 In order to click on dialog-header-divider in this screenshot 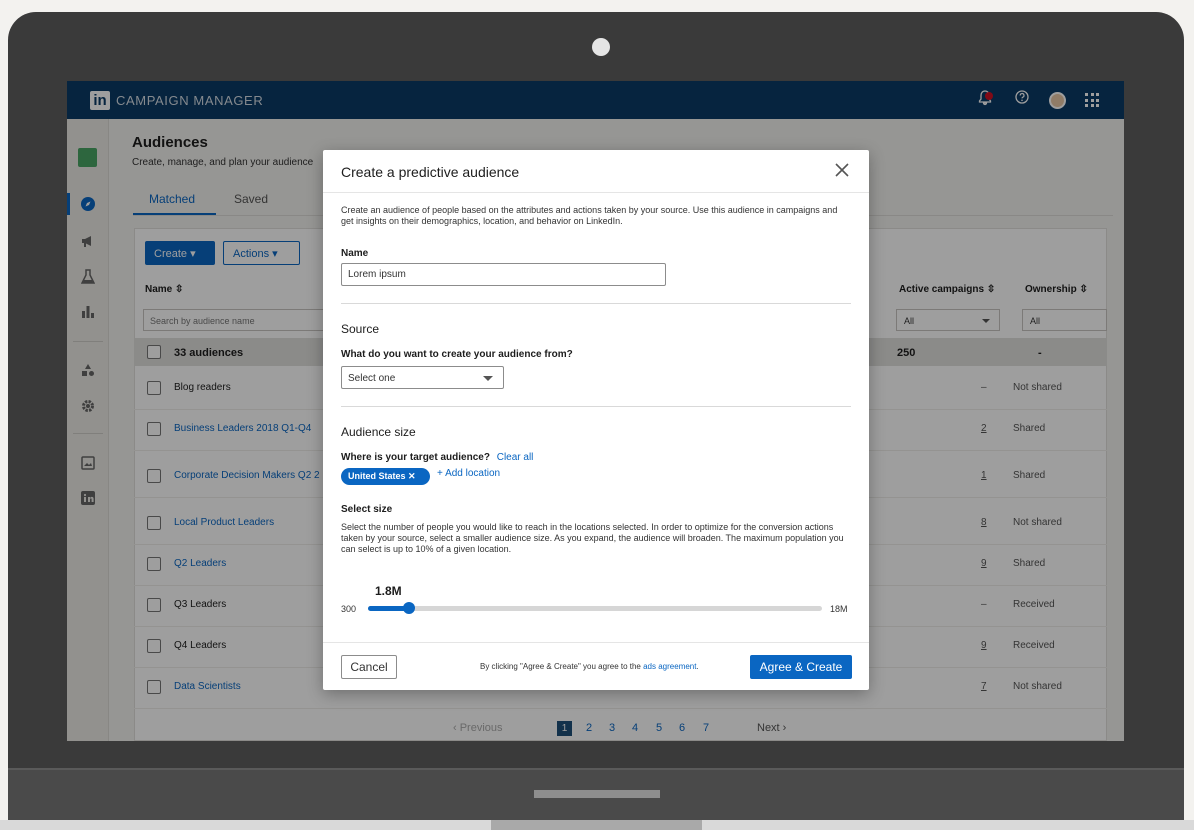, I will do `click(596, 192)`.